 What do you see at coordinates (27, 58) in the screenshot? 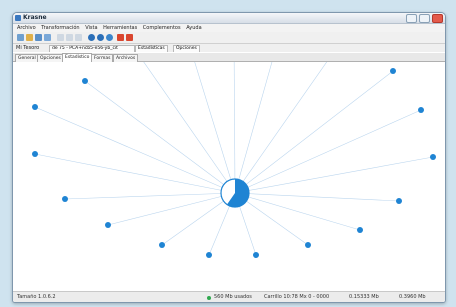
I see `tab-general: General` at bounding box center [27, 58].